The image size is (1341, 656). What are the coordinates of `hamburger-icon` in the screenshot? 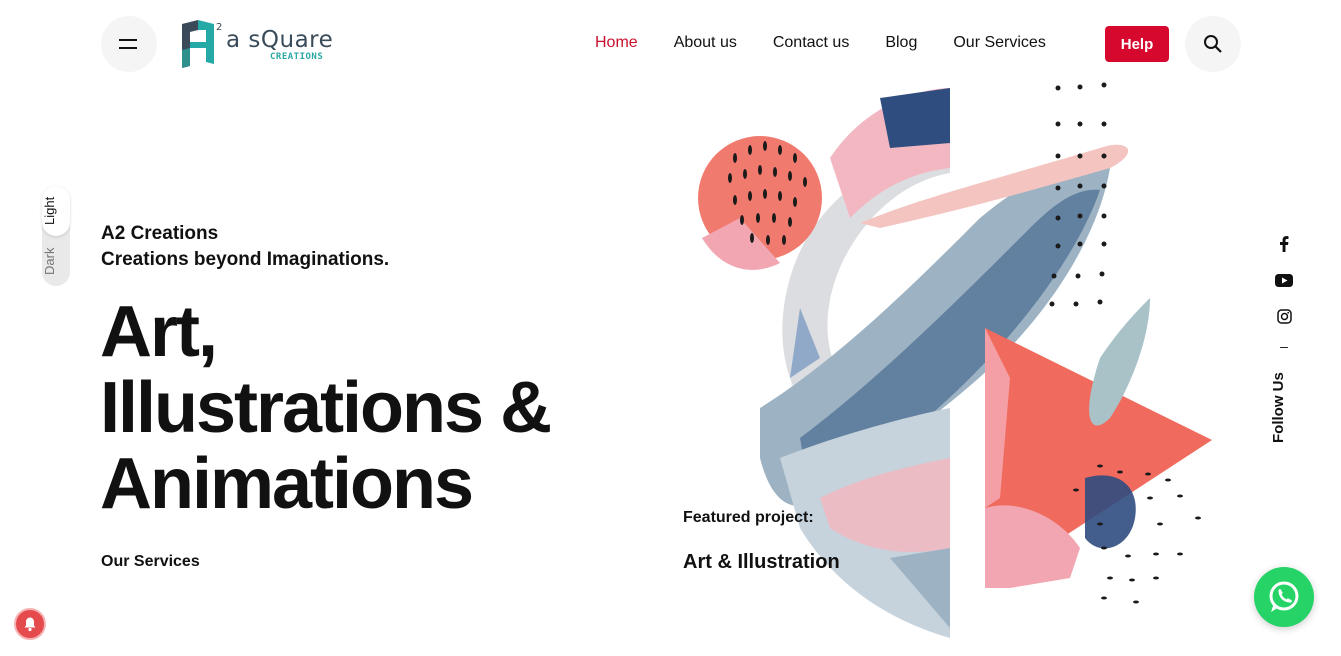 It's located at (128, 44).